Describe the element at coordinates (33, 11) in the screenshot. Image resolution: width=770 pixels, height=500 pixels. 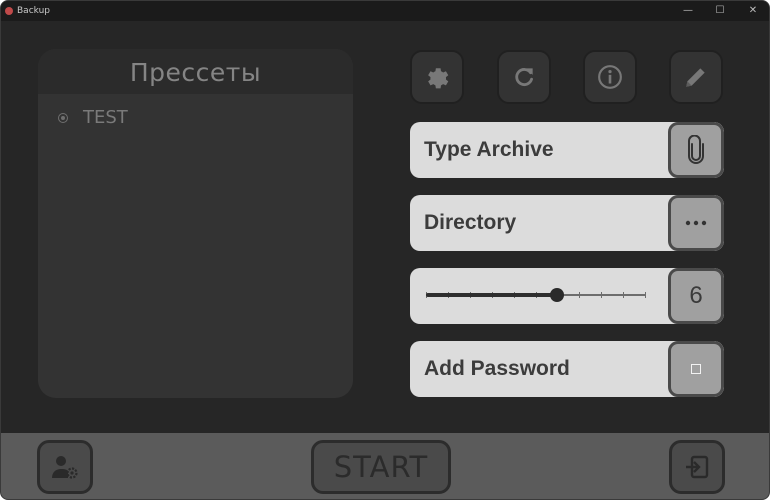
I see `window-title: Backup` at that location.